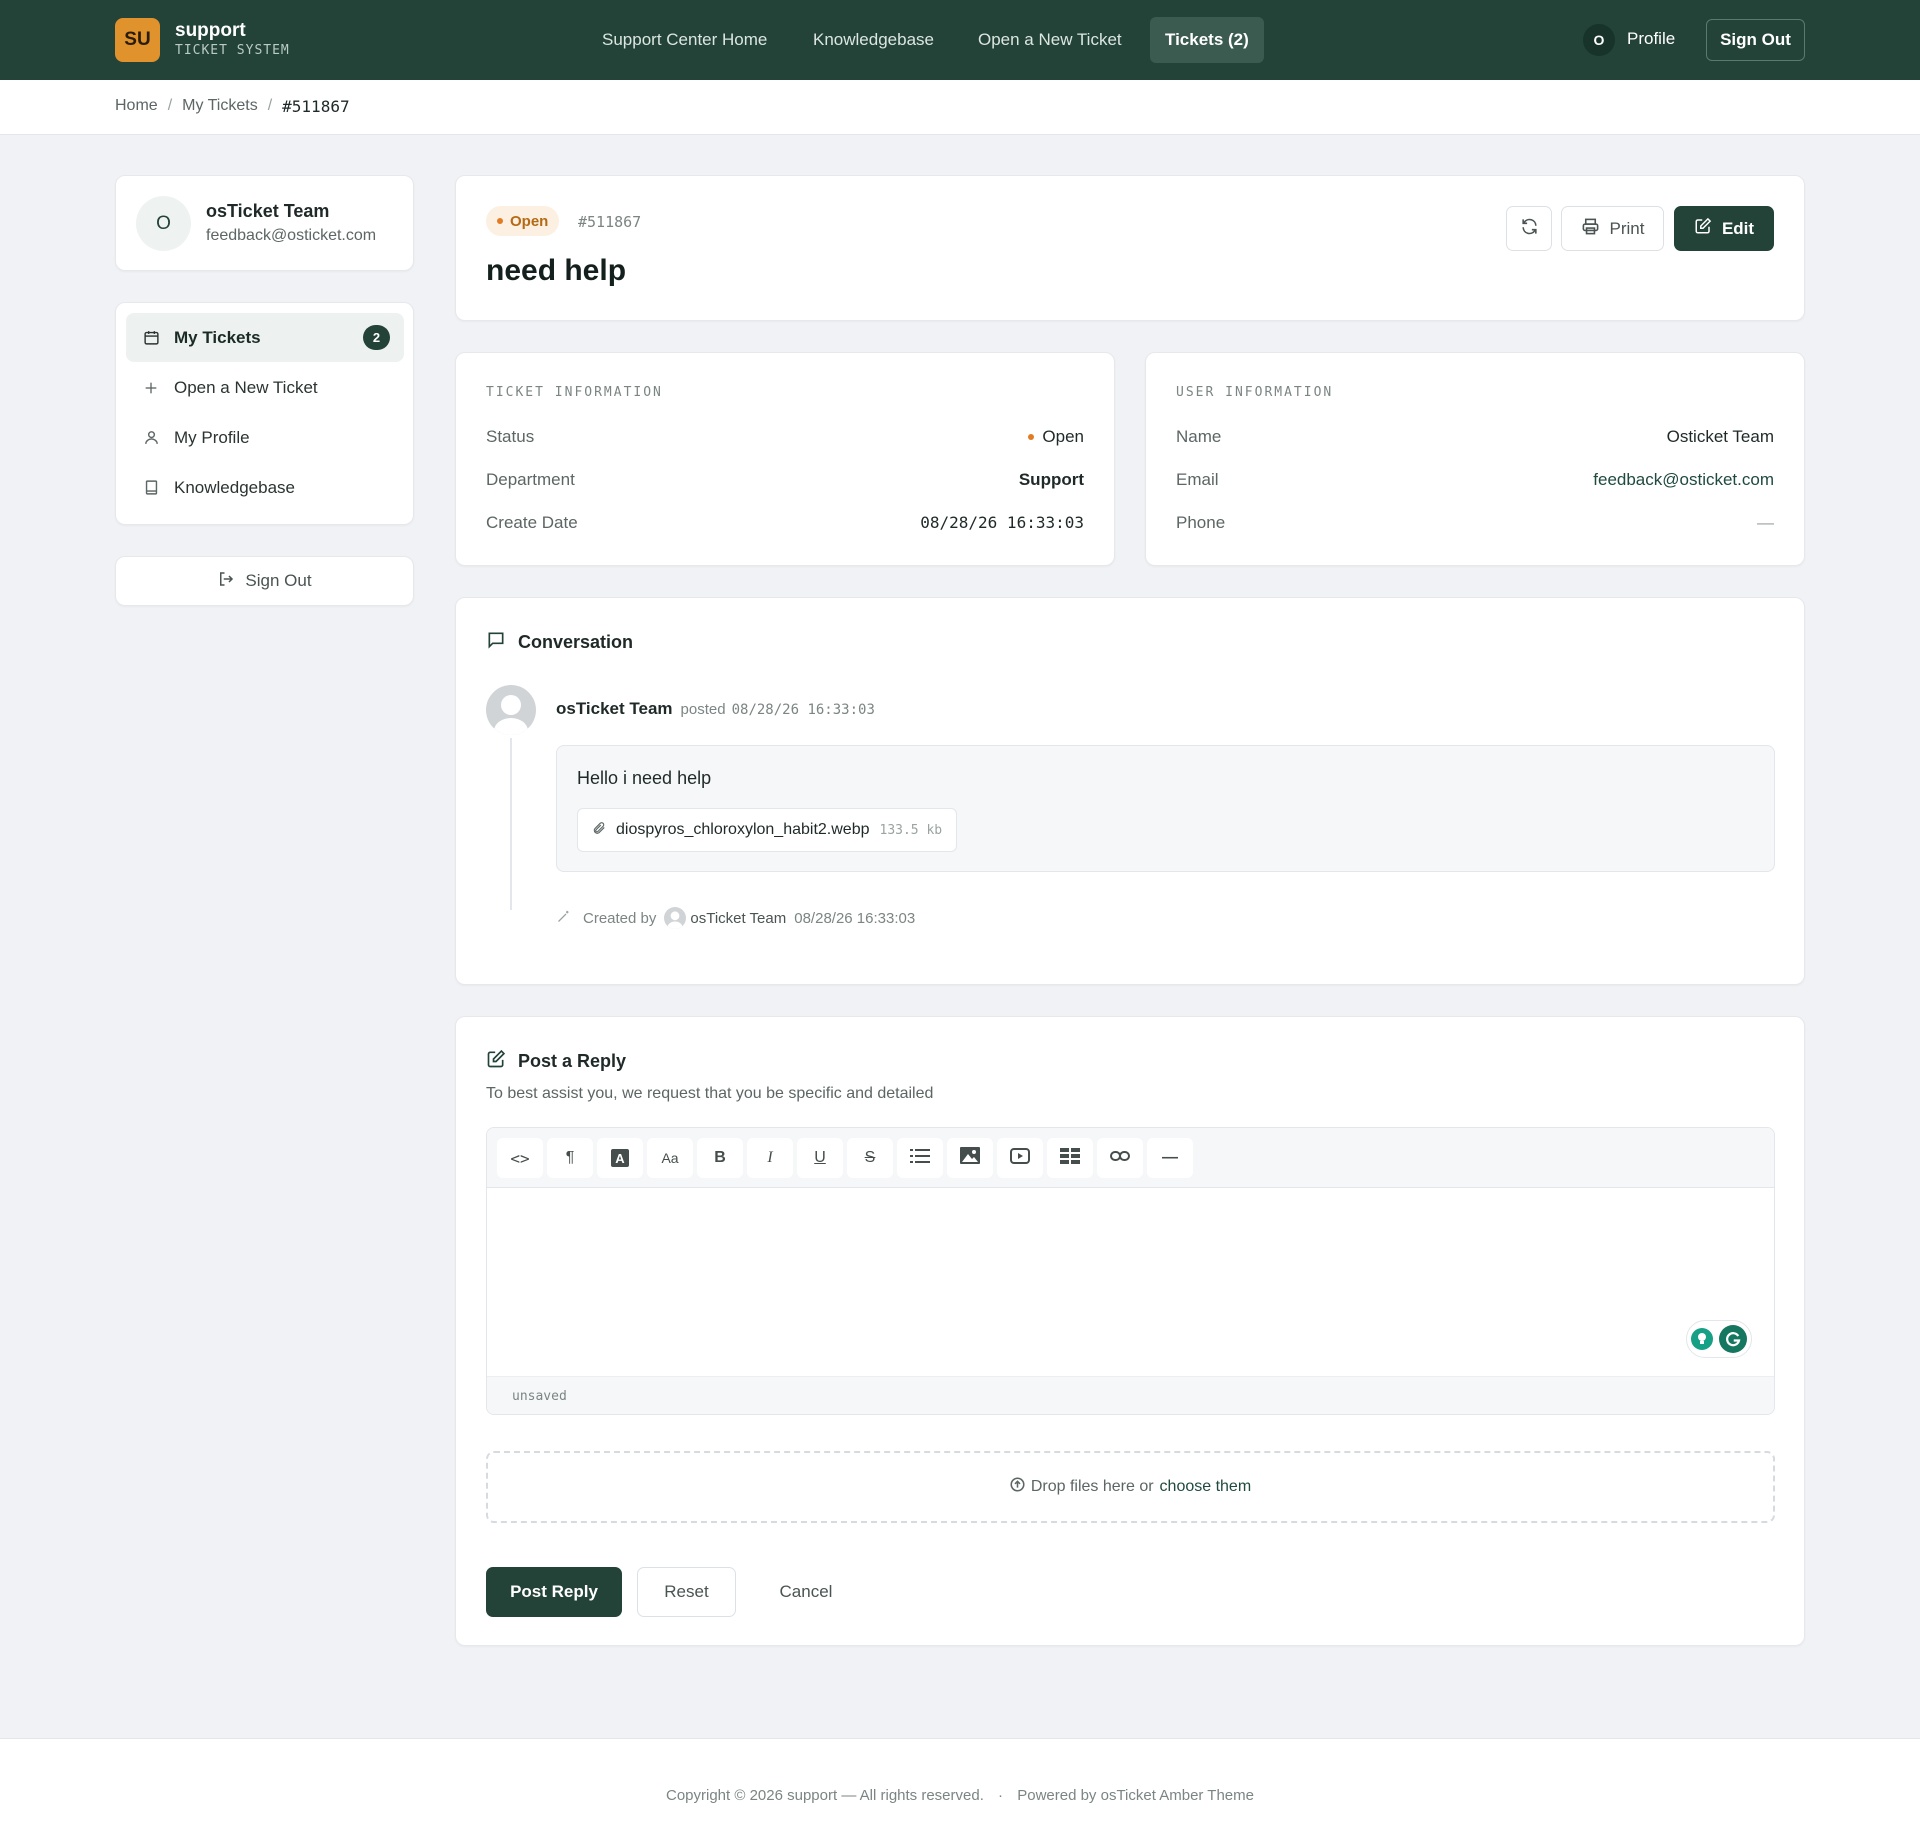  Describe the element at coordinates (1627, 228) in the screenshot. I see `print-label: Print` at that location.